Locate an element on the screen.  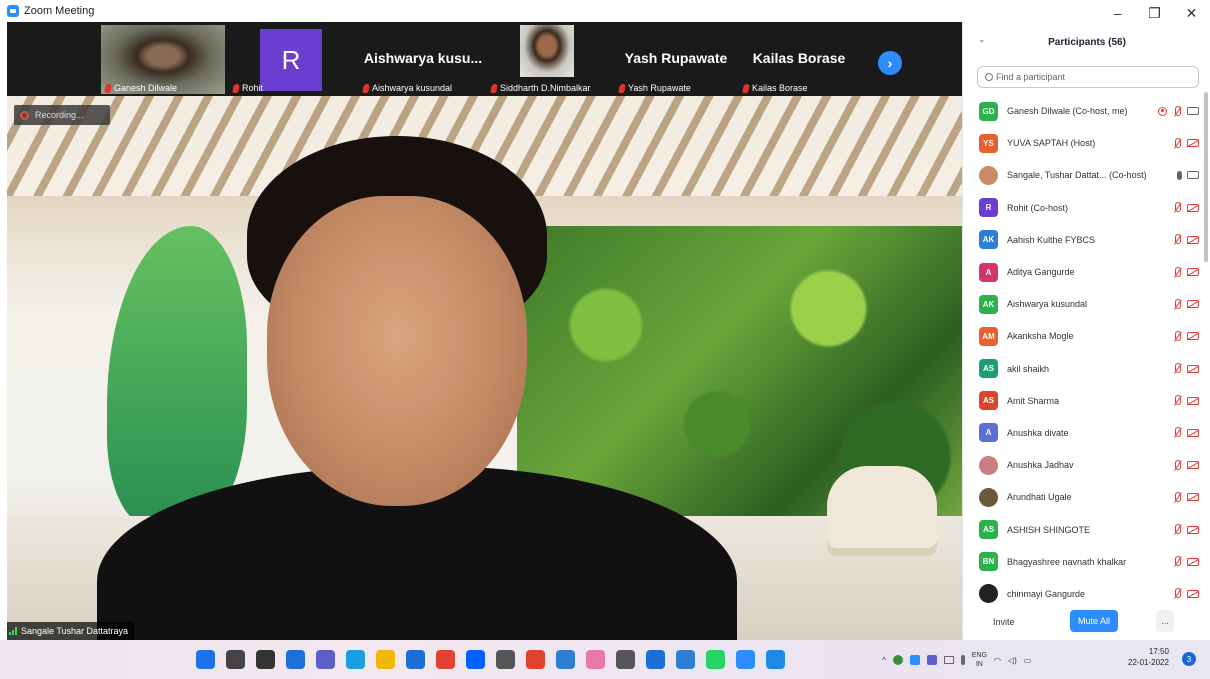
monitor-icon is located at coordinates (685, 659).